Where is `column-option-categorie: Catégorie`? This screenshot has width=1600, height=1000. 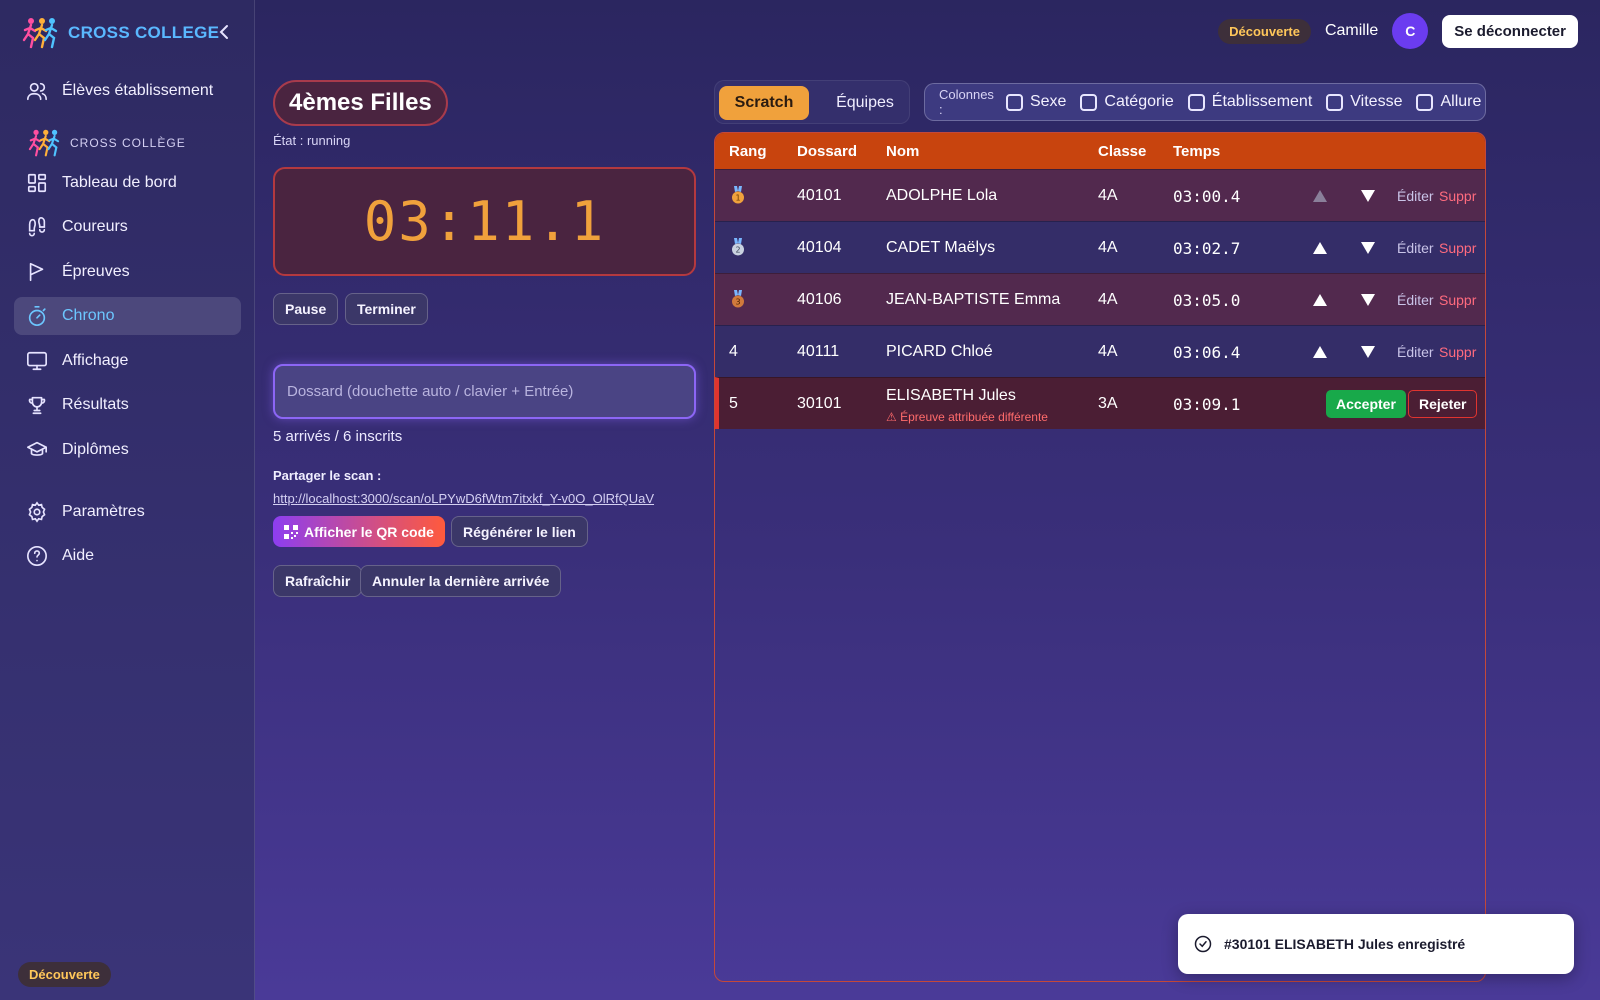 column-option-categorie: Catégorie is located at coordinates (1127, 102).